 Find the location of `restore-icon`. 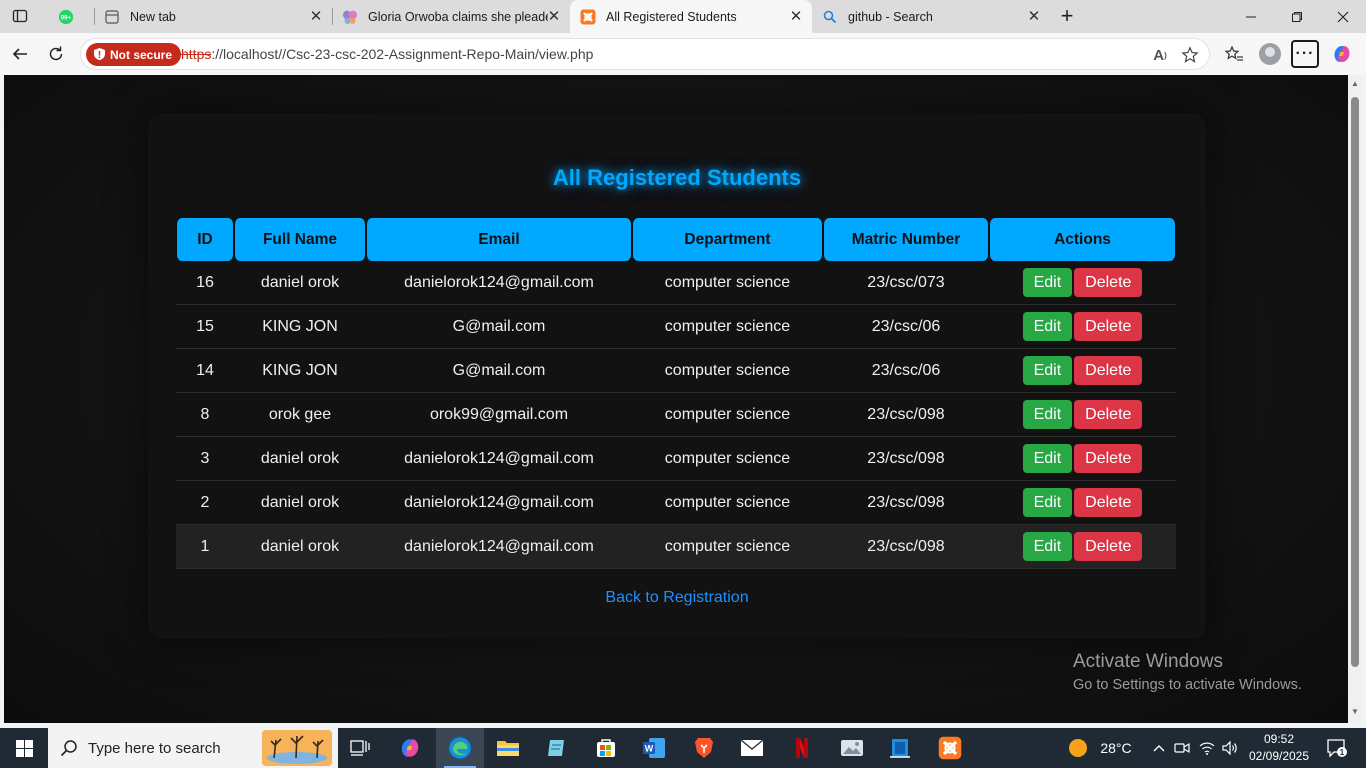

restore-icon is located at coordinates (1297, 16).